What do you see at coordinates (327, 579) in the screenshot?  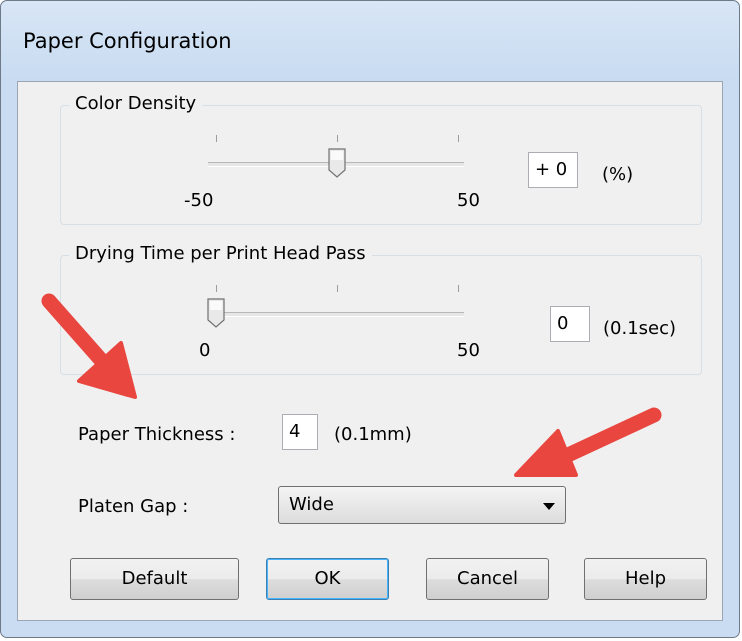 I see `ok-button: OK` at bounding box center [327, 579].